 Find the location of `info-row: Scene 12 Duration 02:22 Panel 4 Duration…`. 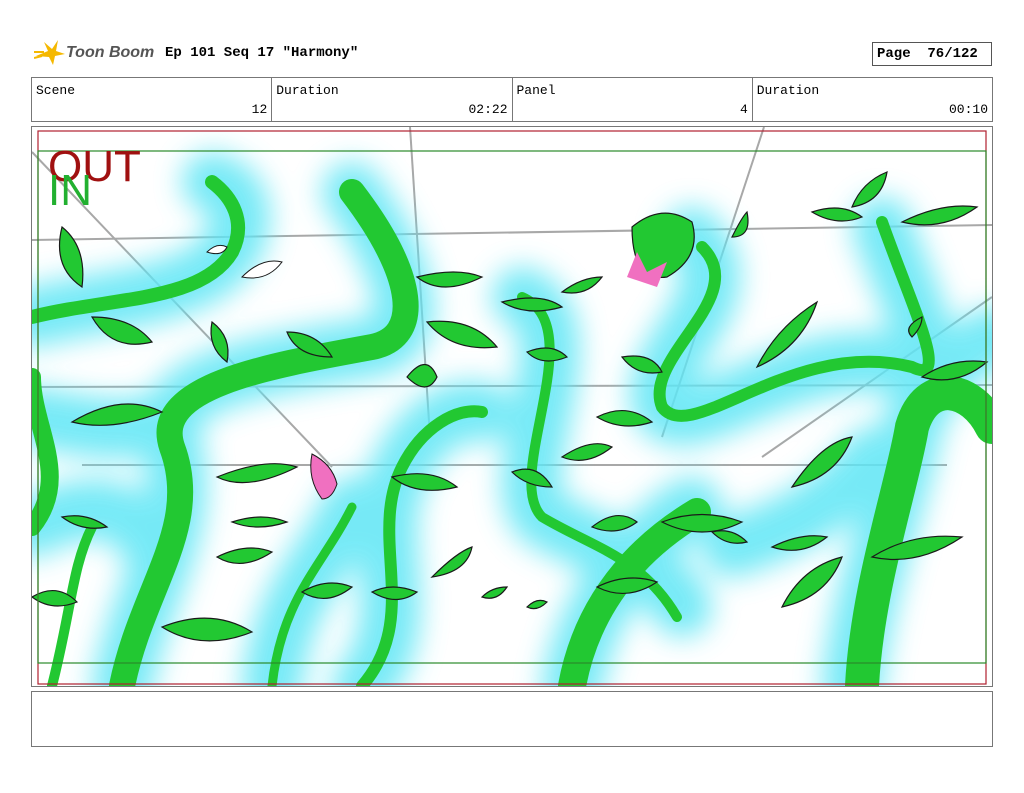

info-row: Scene 12 Duration 02:22 Panel 4 Duration… is located at coordinates (512, 99).